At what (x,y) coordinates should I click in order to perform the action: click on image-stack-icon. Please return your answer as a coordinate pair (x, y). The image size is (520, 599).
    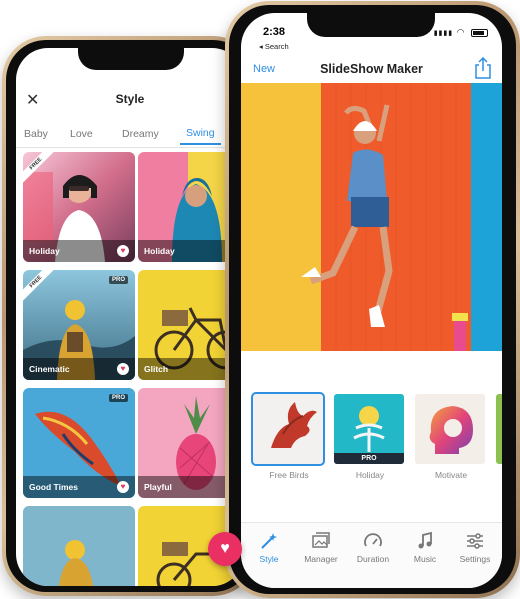
    Looking at the image, I should click on (321, 541).